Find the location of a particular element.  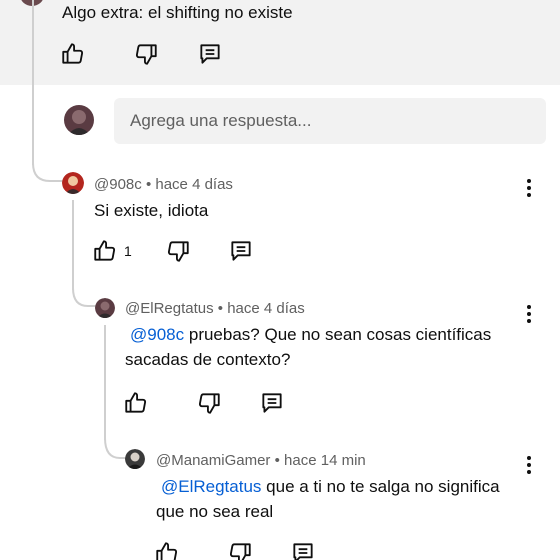

comment-text-line: sacadas de contexto? is located at coordinates (208, 359).